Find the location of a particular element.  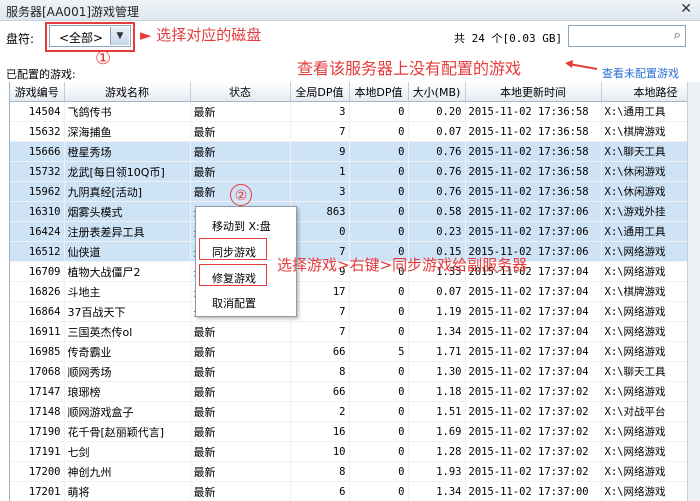

disk-label: 盘符: is located at coordinates (20, 39).